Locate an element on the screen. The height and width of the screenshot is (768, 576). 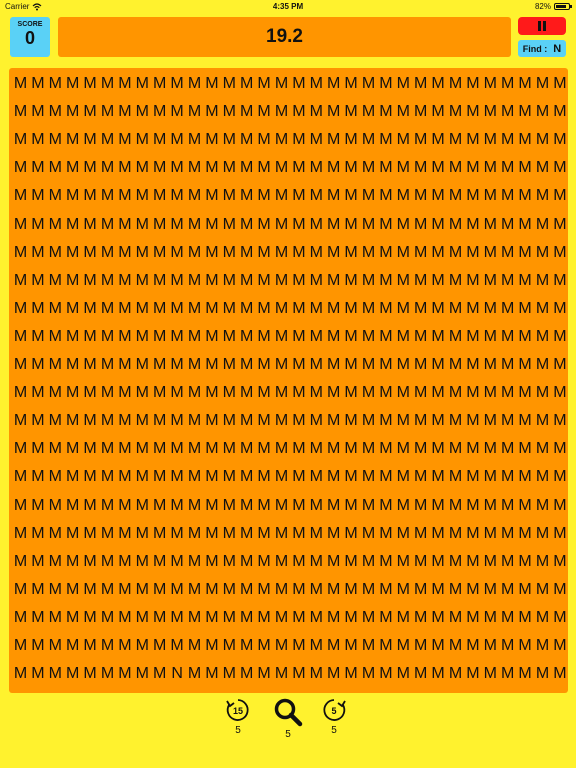
pause-button is located at coordinates (542, 26).